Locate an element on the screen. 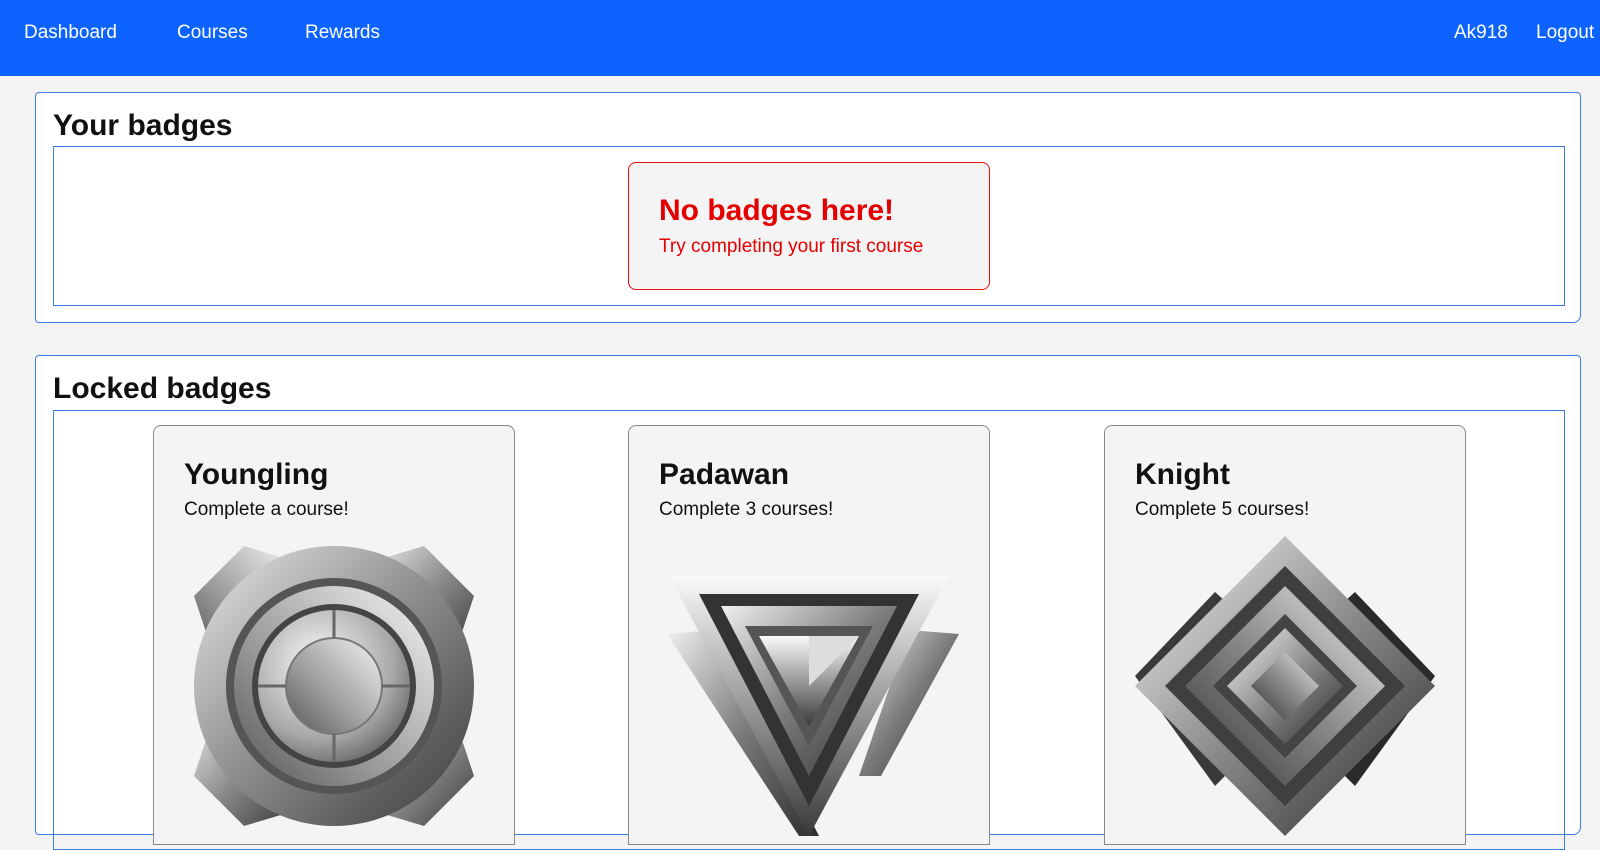 This screenshot has width=1600, height=850. badge-name: Youngling is located at coordinates (256, 474).